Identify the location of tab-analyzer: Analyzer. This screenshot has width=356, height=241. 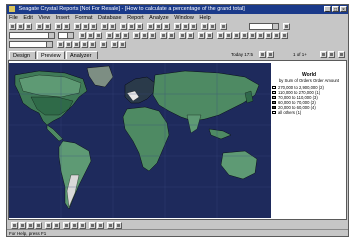
(82, 55).